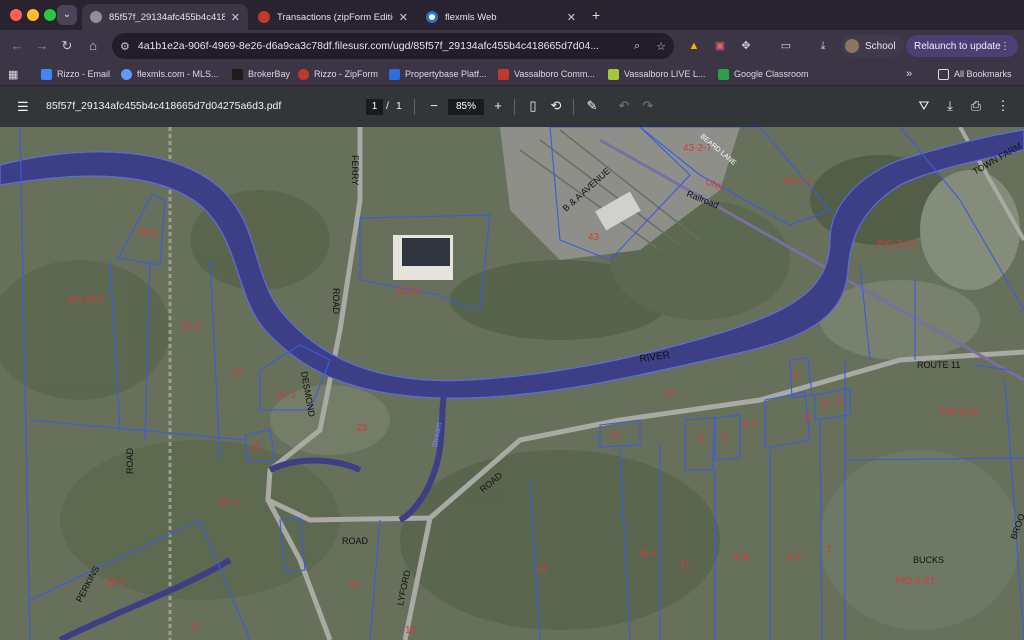 This screenshot has width=1024, height=640. What do you see at coordinates (13, 74) in the screenshot?
I see `apps-grid-icon: ▦` at bounding box center [13, 74].